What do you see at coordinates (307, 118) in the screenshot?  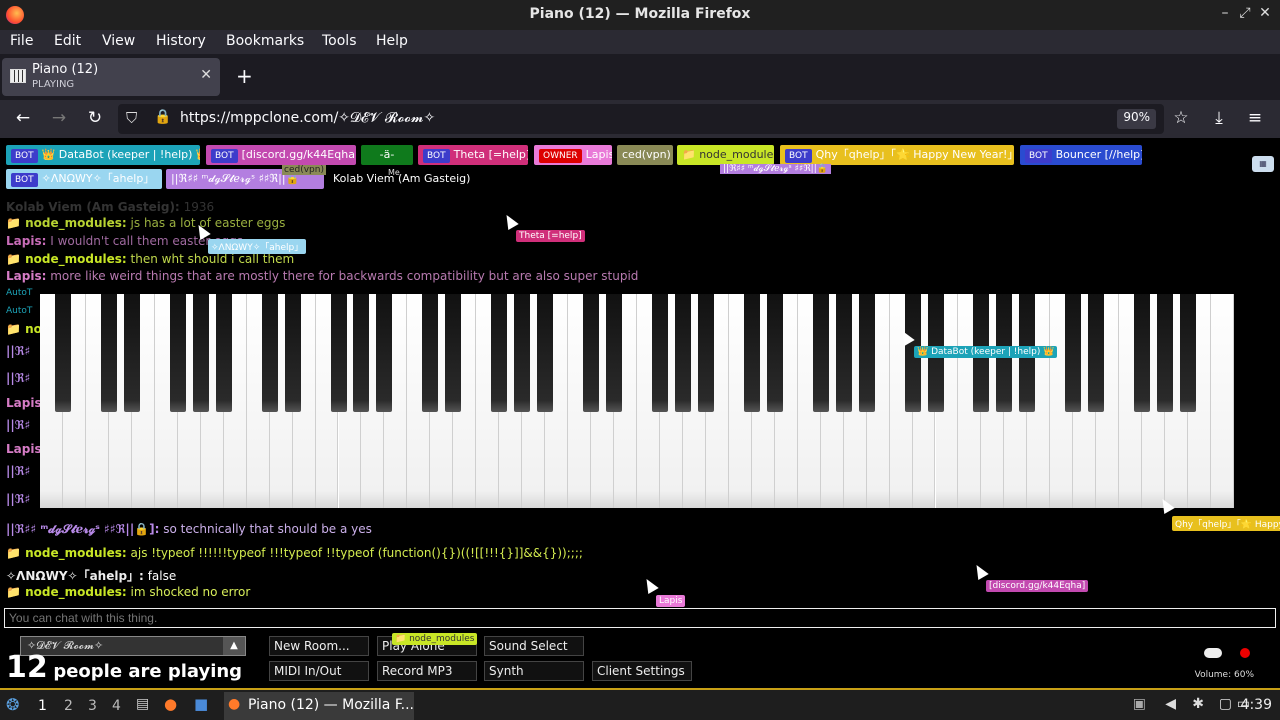 I see `url-text: https://mppclone.com/✧𝓓𝓔𝓥 𝓡𝓸𝓸𝓶✧` at bounding box center [307, 118].